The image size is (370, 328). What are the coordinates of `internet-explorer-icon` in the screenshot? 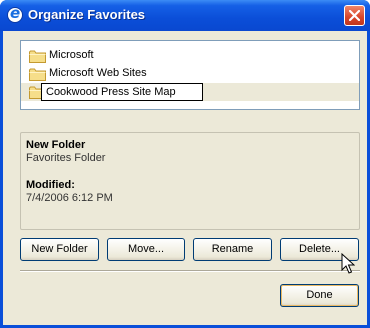 It's located at (15, 13).